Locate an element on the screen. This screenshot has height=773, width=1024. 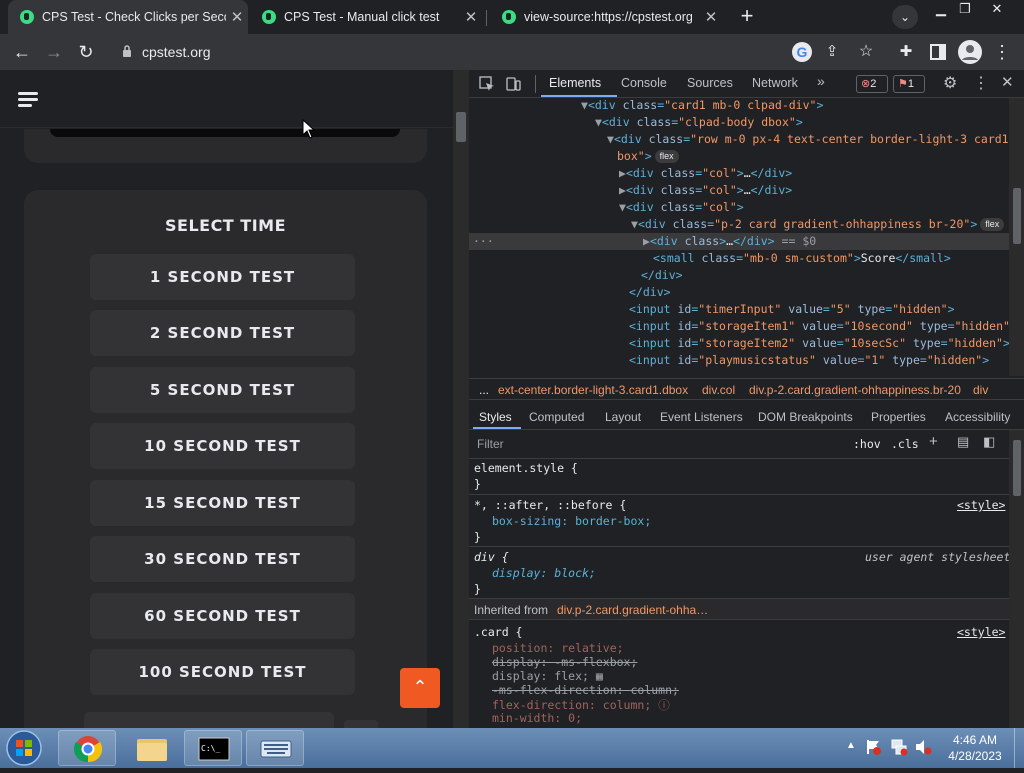
new-style-rule-icon: + is located at coordinates (933, 441).